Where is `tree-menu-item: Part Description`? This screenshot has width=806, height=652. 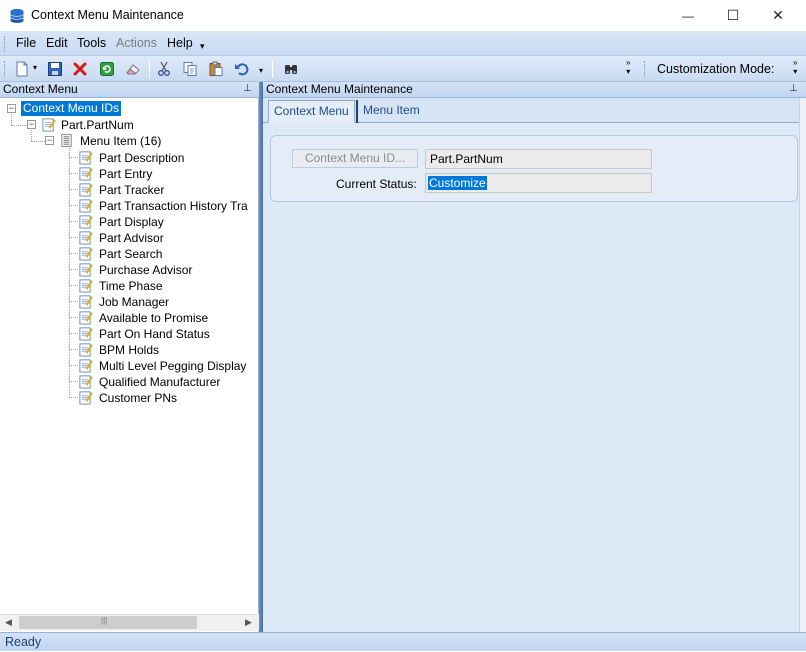 tree-menu-item: Part Description is located at coordinates (141, 158).